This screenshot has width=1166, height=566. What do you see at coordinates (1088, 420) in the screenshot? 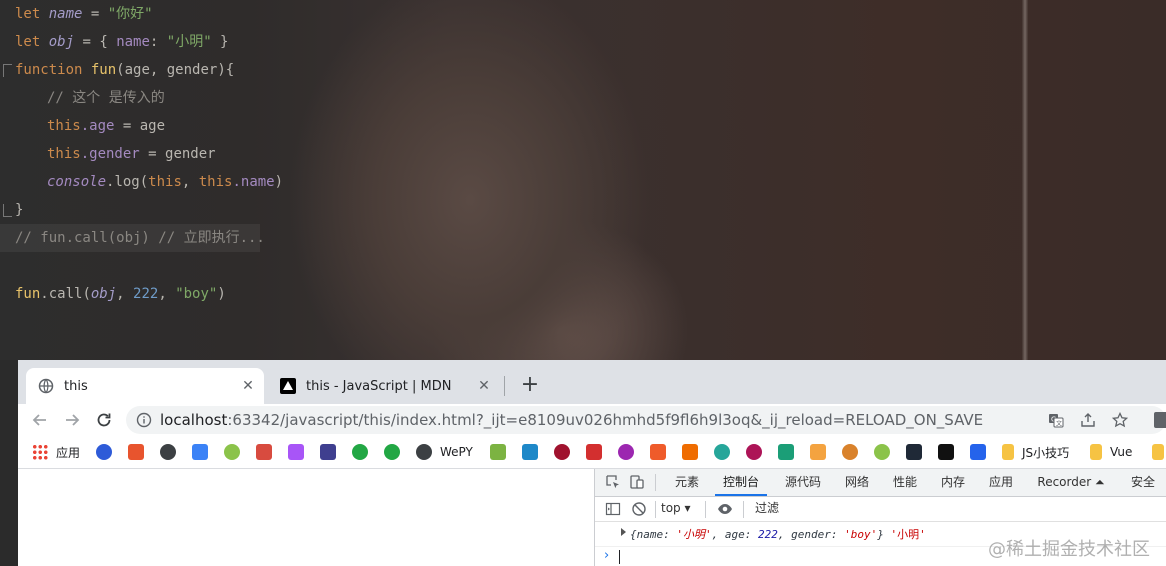
I see `share-icon` at bounding box center [1088, 420].